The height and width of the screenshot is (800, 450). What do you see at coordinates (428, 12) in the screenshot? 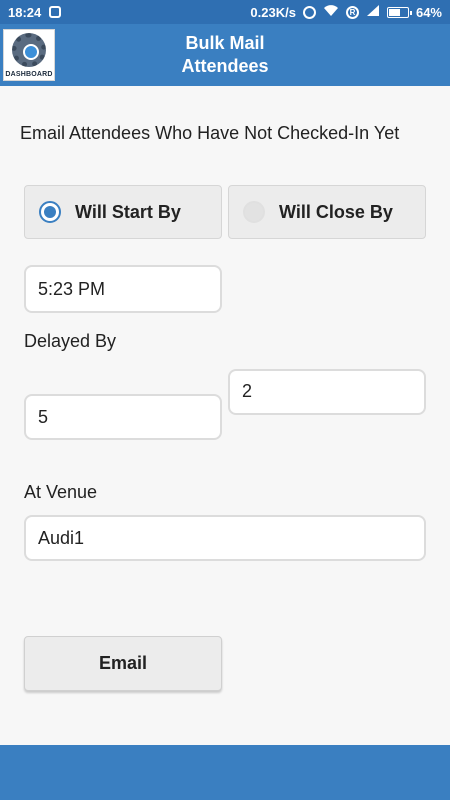
I see `battery-percent: 64%` at bounding box center [428, 12].